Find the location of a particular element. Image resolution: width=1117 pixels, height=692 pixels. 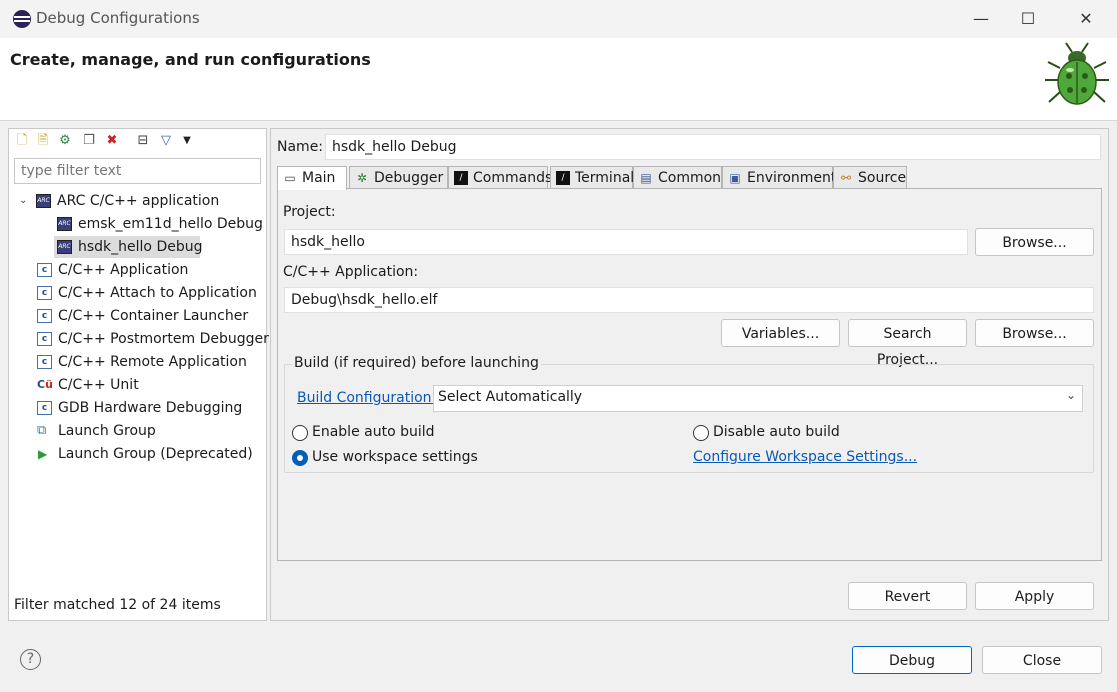

tree-group-arc: ⌄ ARC ARC C/C++ application is located at coordinates (137, 201).